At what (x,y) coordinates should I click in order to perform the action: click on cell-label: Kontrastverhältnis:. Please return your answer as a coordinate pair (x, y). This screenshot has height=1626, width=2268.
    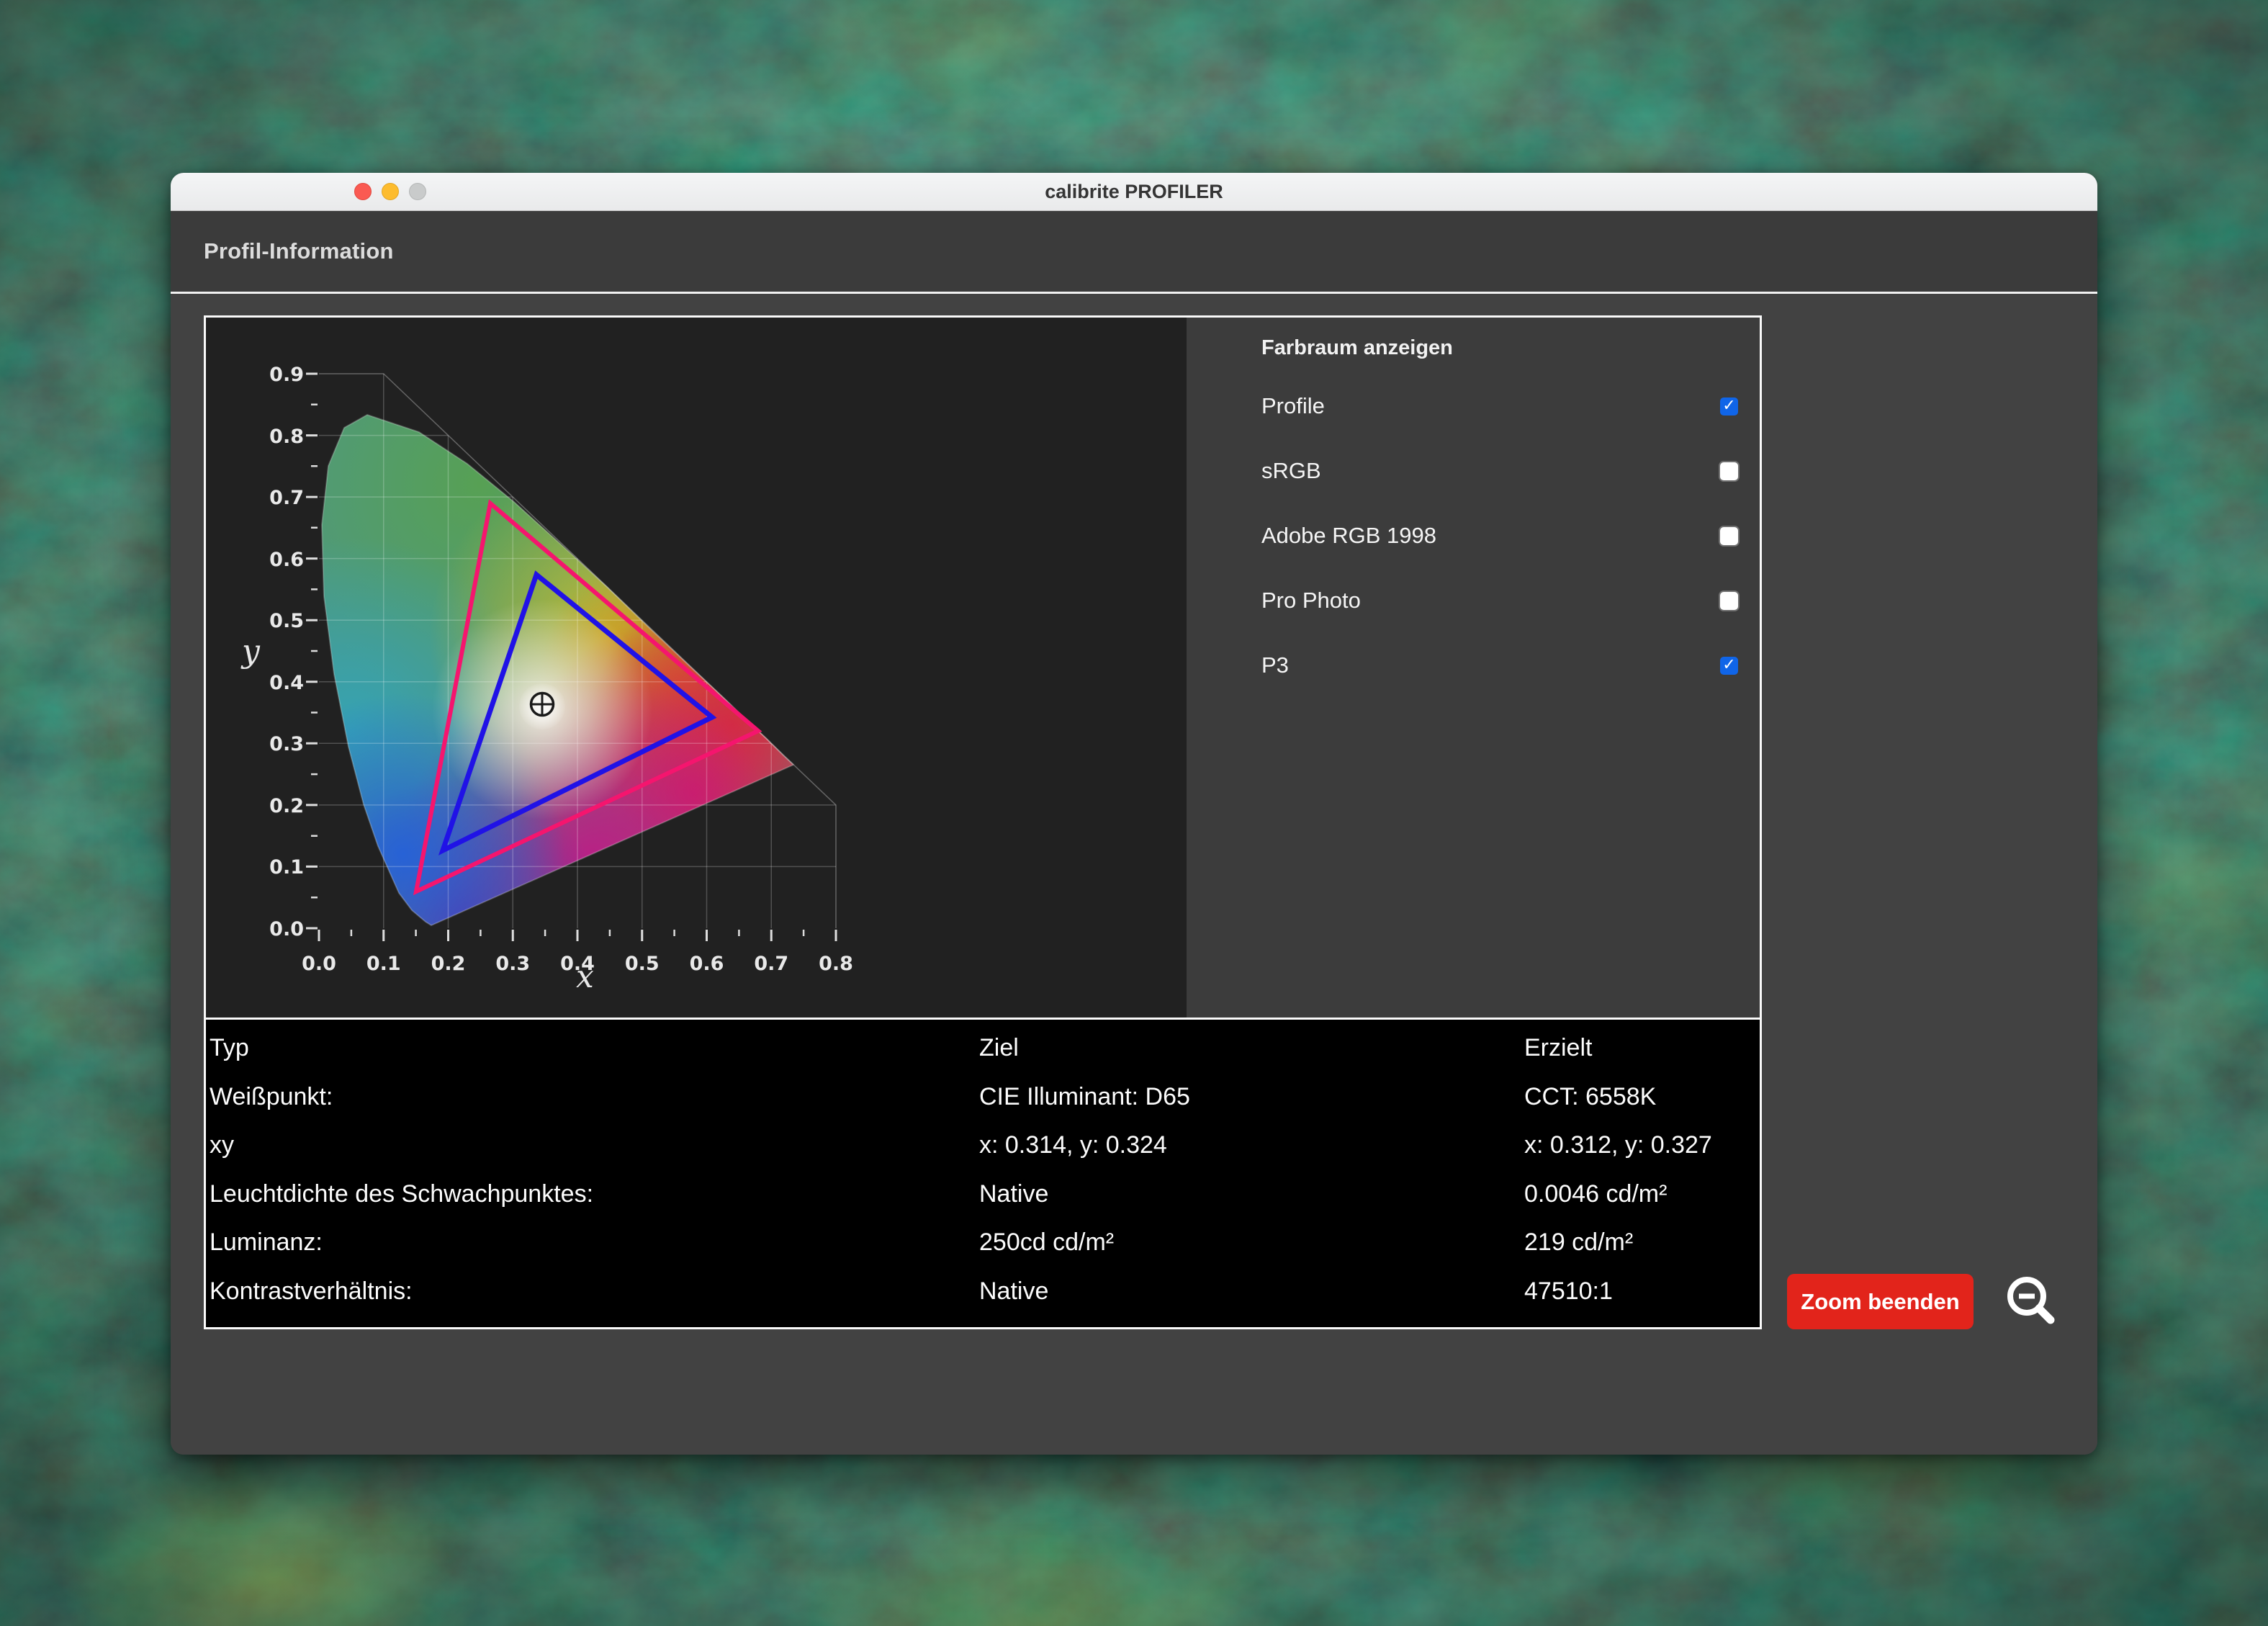
    Looking at the image, I should click on (311, 1291).